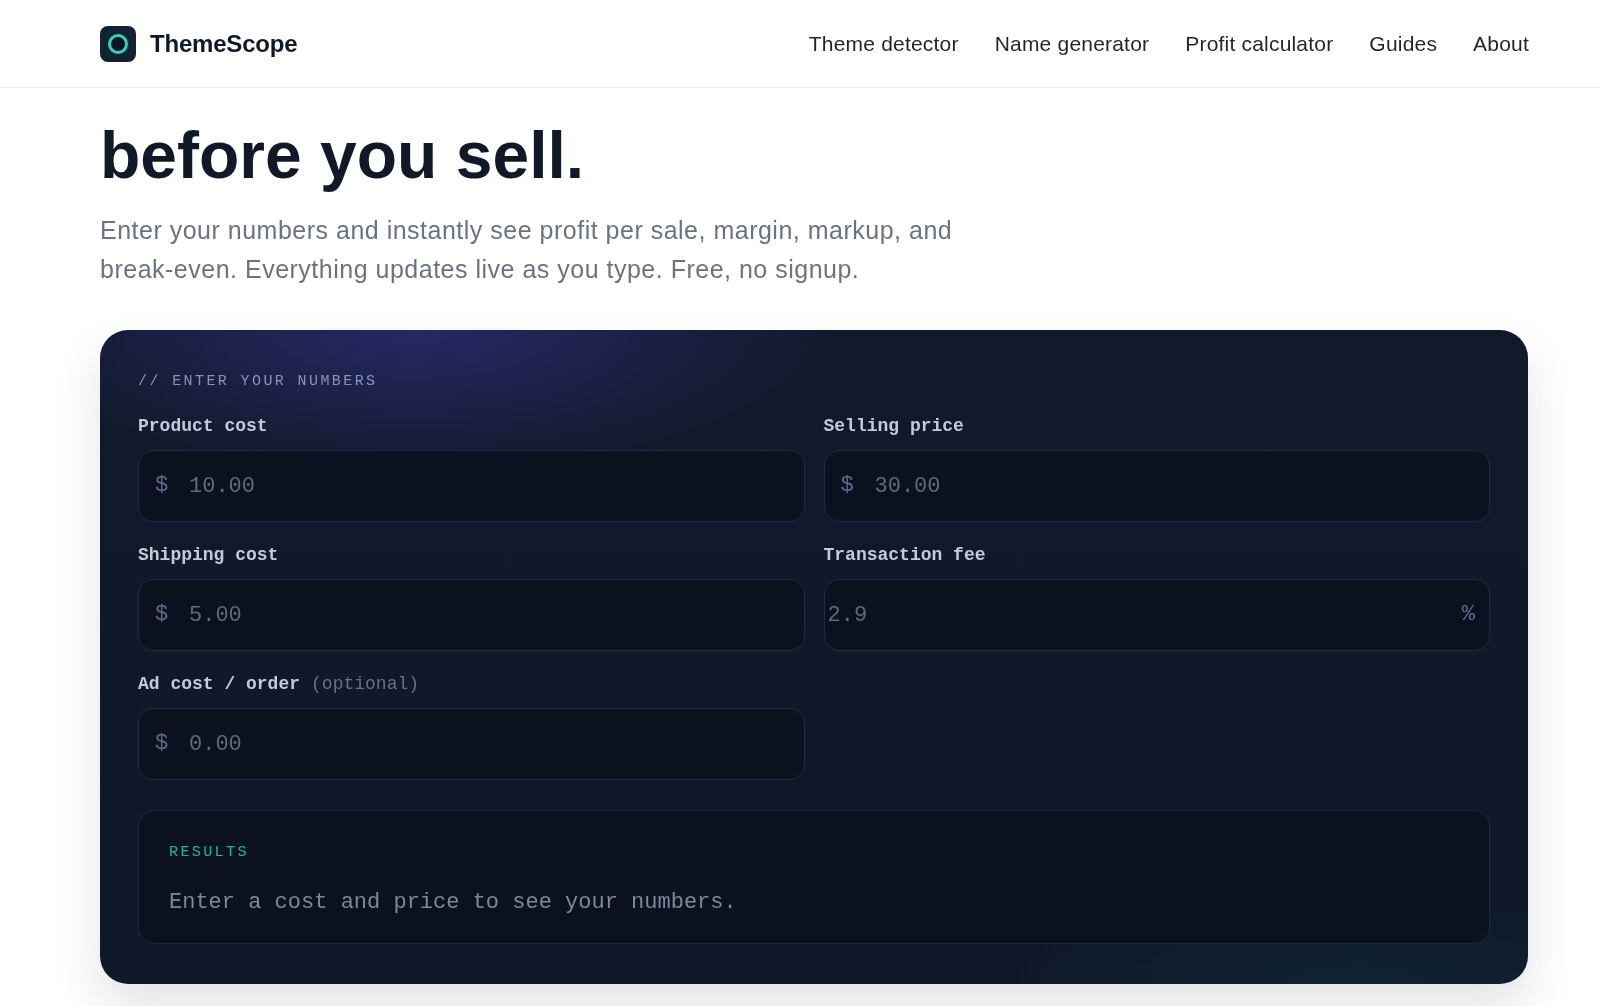  Describe the element at coordinates (904, 555) in the screenshot. I see `field-label: Transaction fee` at that location.